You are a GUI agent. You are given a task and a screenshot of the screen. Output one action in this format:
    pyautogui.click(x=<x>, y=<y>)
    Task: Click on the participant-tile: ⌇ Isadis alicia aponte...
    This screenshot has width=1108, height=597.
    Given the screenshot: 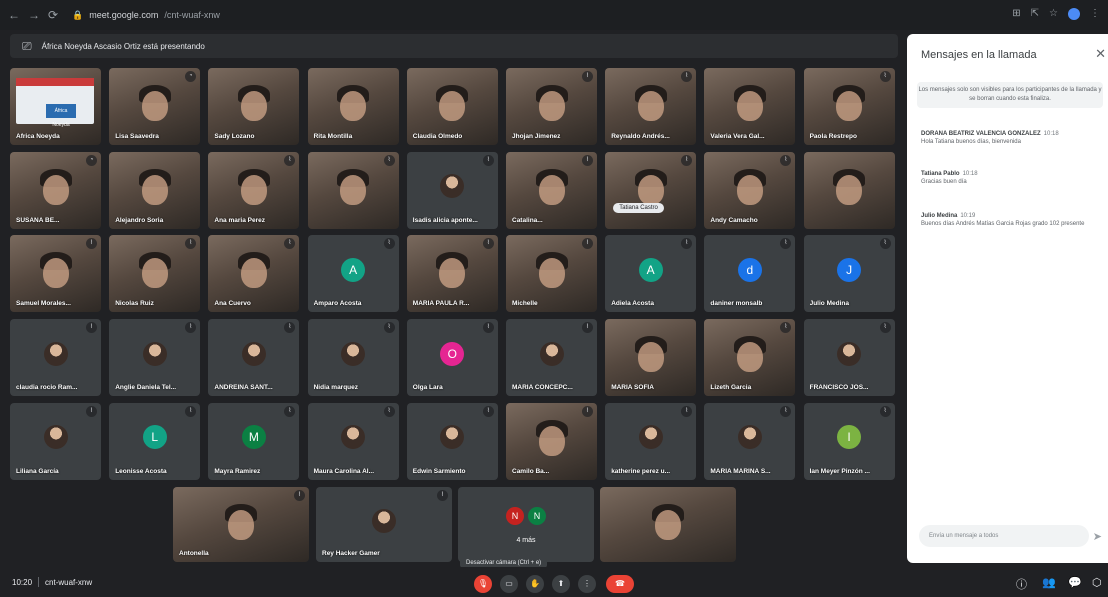 What is the action you would take?
    pyautogui.click(x=452, y=190)
    